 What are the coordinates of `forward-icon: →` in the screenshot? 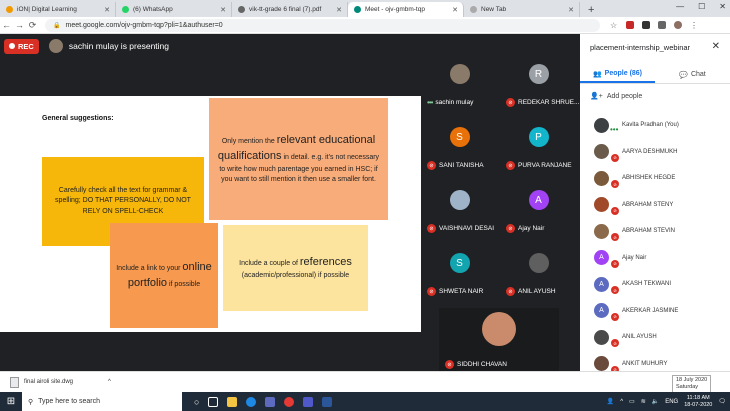 It's located at (19, 25).